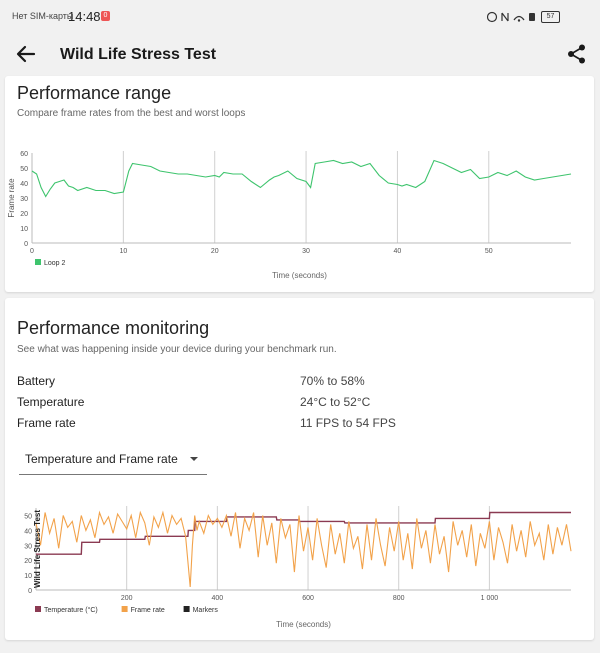  I want to click on section-title: Performance monitoring, so click(113, 328).